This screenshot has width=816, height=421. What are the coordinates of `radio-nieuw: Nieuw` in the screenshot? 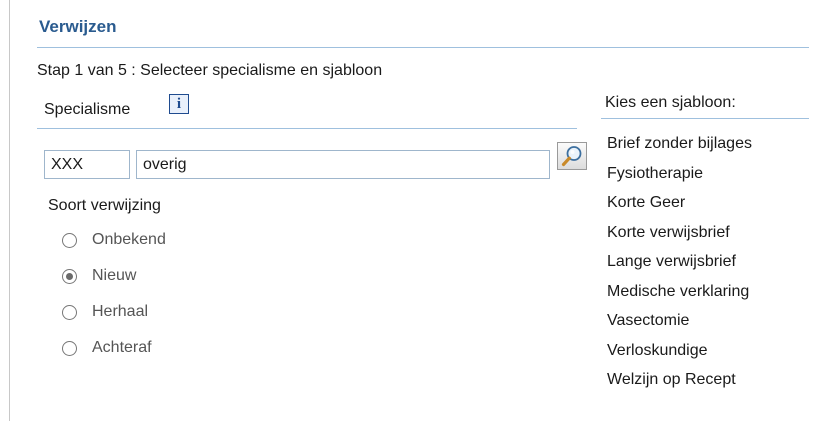 It's located at (99, 276).